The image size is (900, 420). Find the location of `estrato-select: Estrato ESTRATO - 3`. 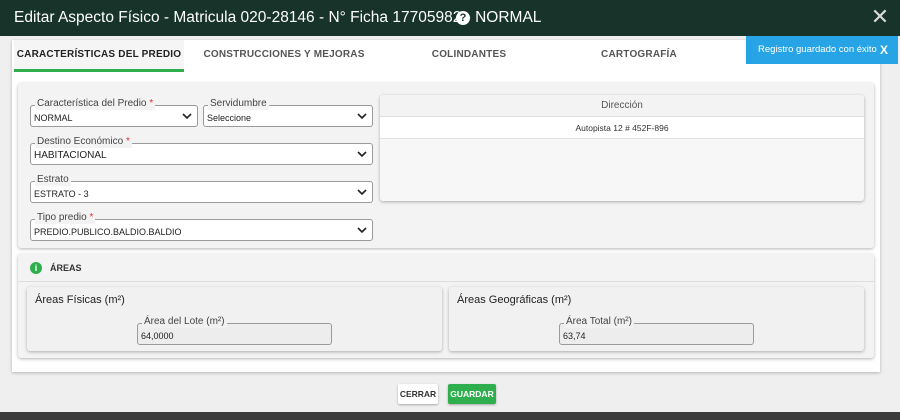

estrato-select: Estrato ESTRATO - 3 is located at coordinates (201, 188).